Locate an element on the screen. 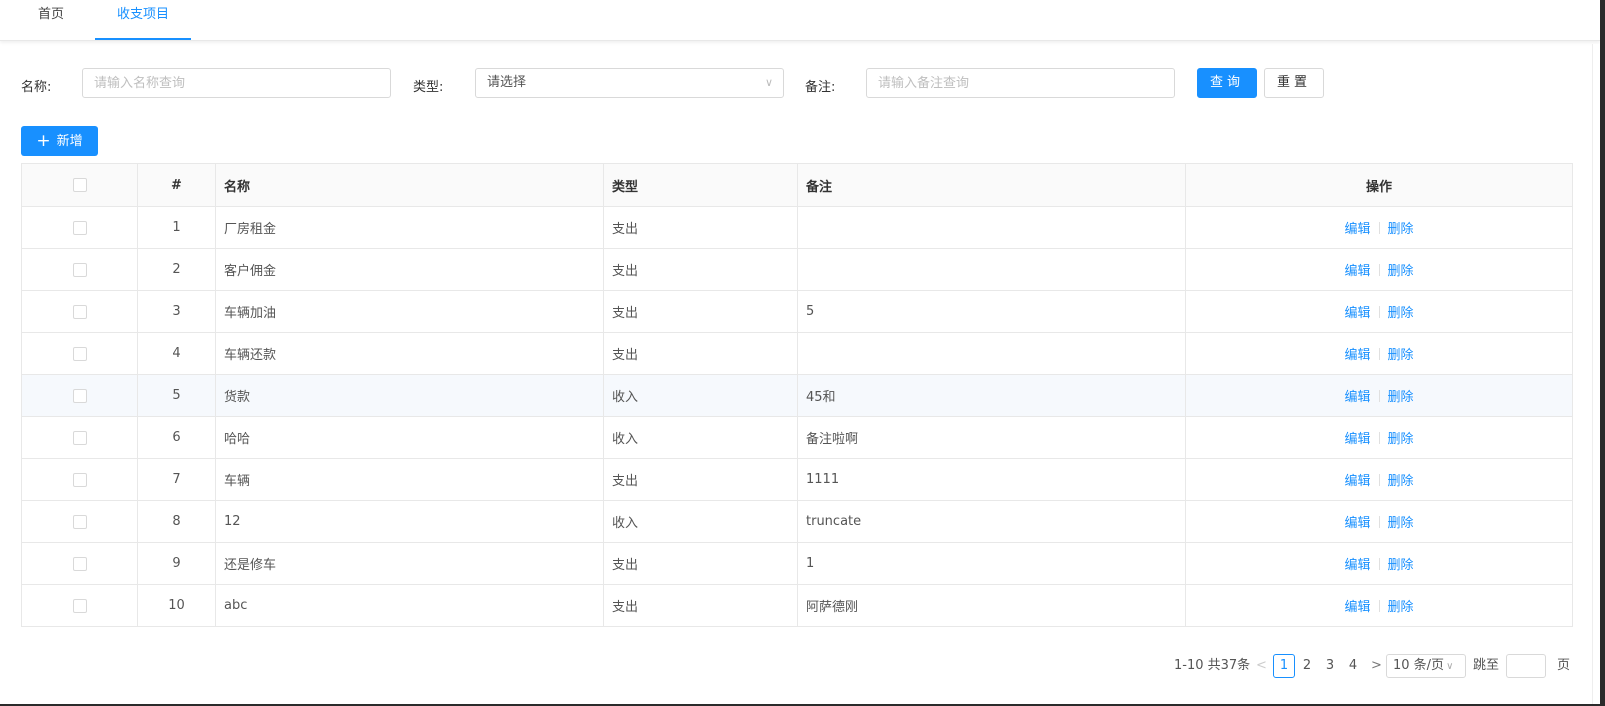 The width and height of the screenshot is (1605, 706). table-row: 8 12 收入 truncate 编辑 删除 is located at coordinates (797, 522).